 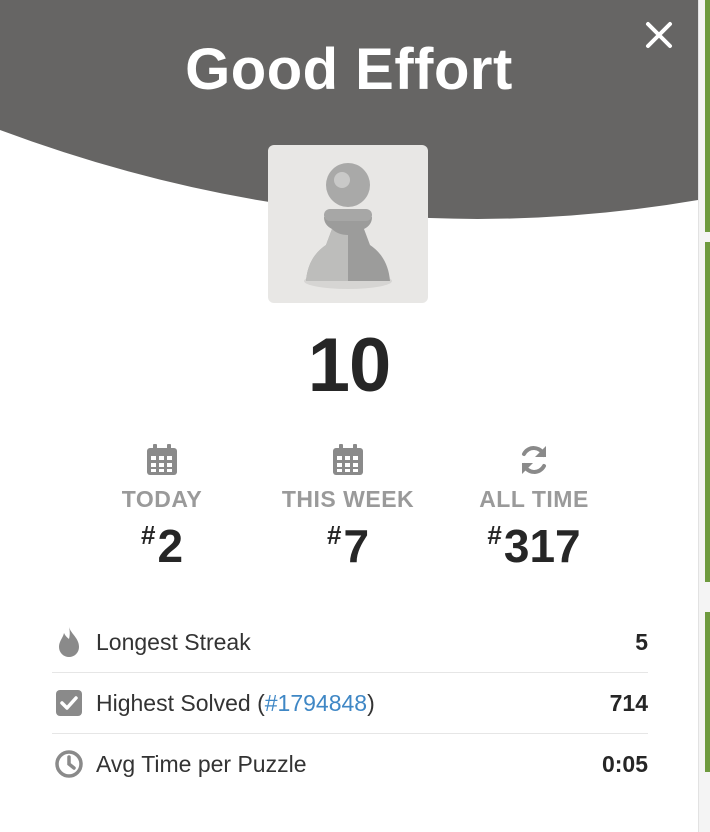 I want to click on stat-highest-solved: Highest Solved (#1794848) 714, so click(x=350, y=703).